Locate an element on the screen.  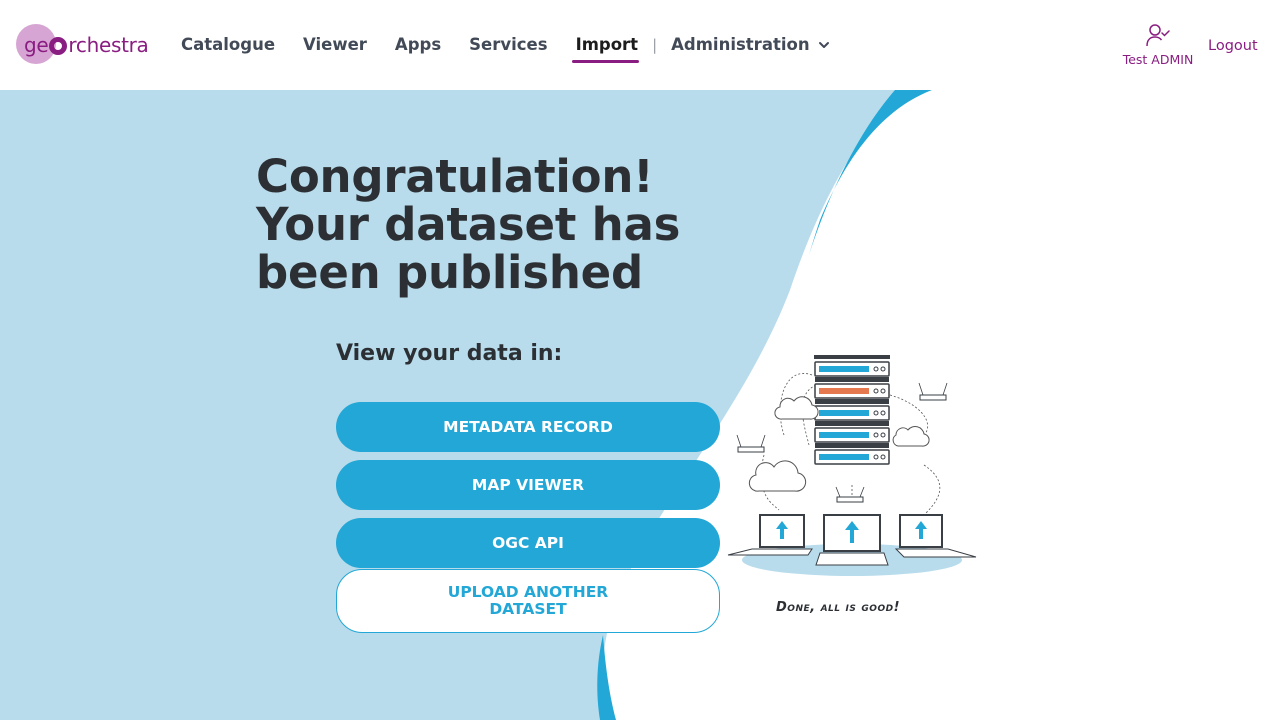
metadata-record-button: METADATA RECORD is located at coordinates (528, 427).